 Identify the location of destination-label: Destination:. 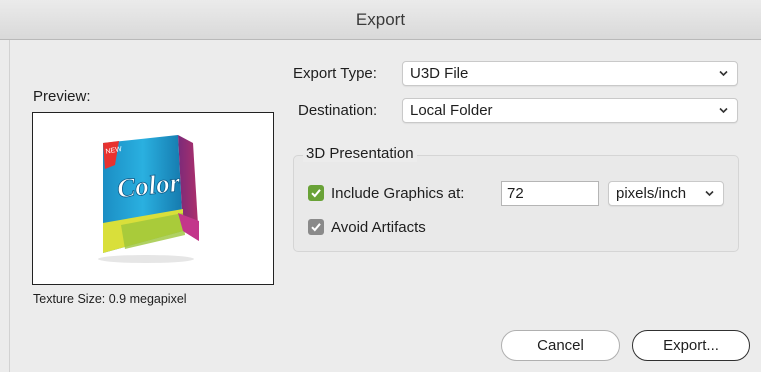
(338, 110).